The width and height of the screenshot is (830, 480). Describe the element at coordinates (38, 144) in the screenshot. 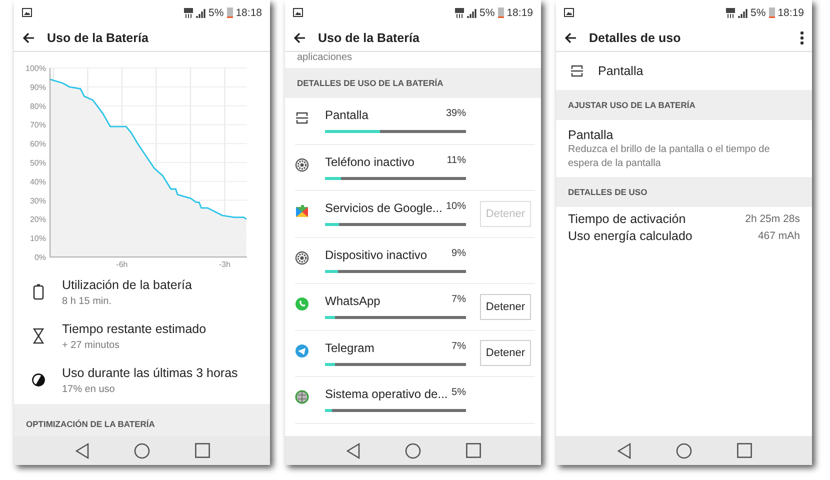

I see `axis-label: 60%` at that location.